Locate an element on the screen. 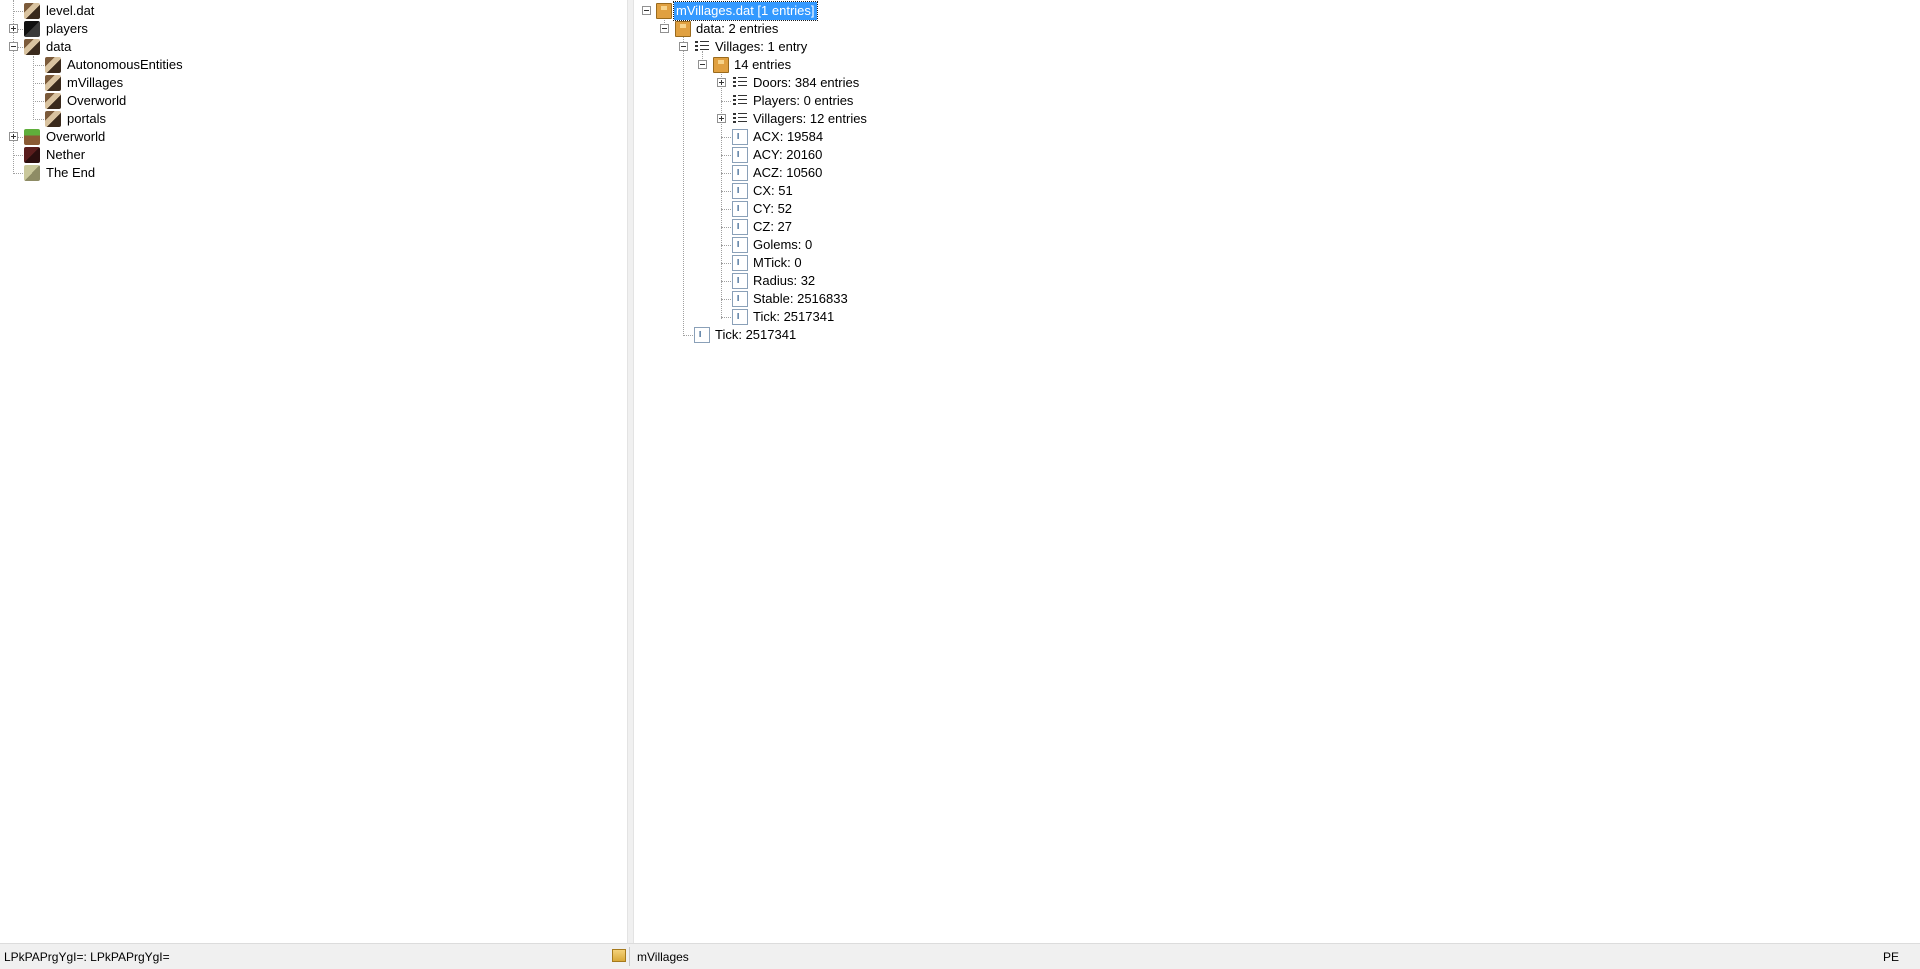 This screenshot has width=1920, height=969. nbt-item-cy: CY: 52 is located at coordinates (1274, 209).